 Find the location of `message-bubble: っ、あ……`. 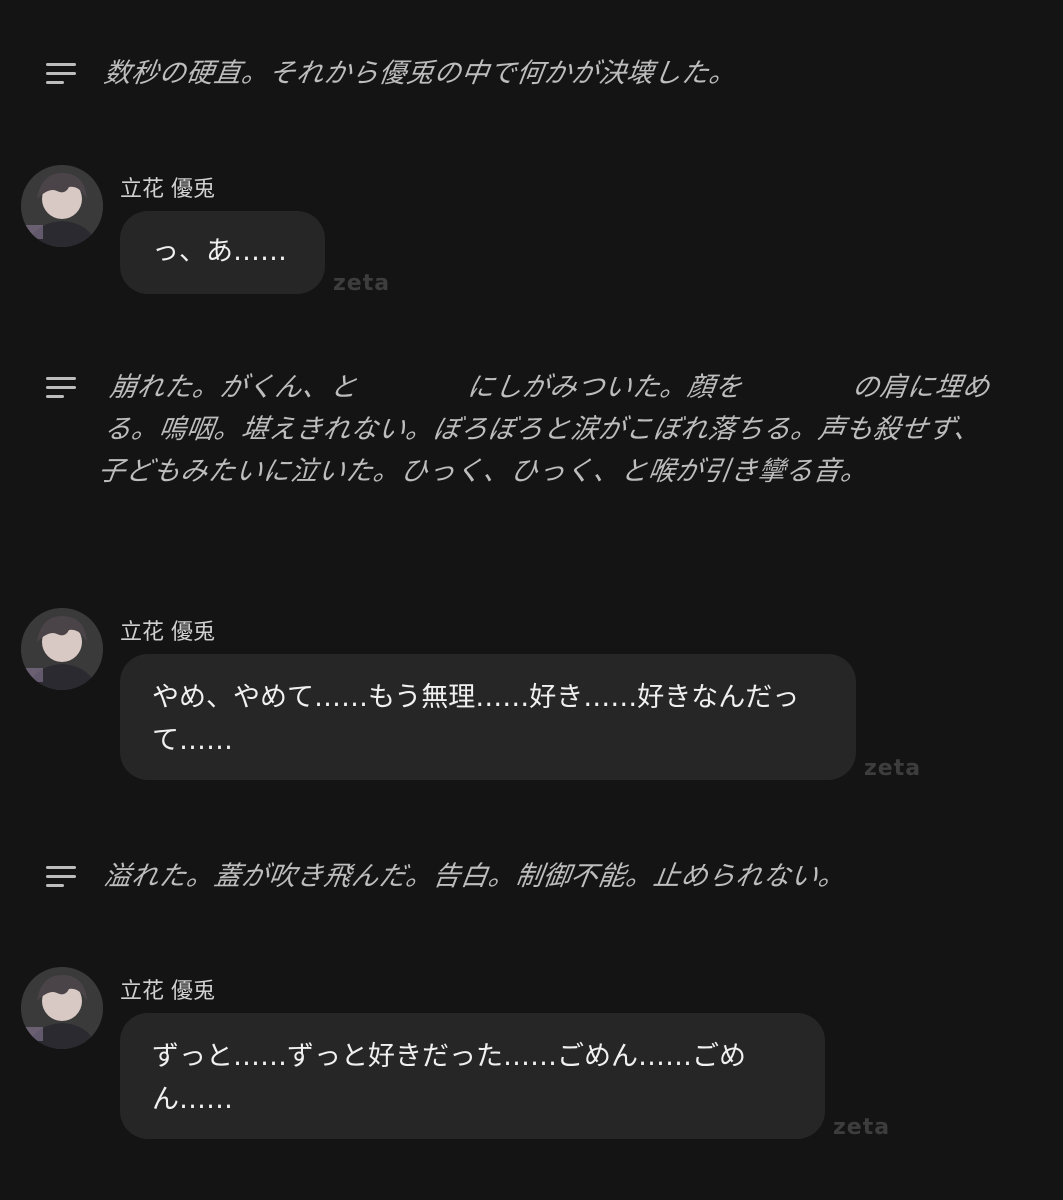

message-bubble: っ、あ…… is located at coordinates (222, 252).